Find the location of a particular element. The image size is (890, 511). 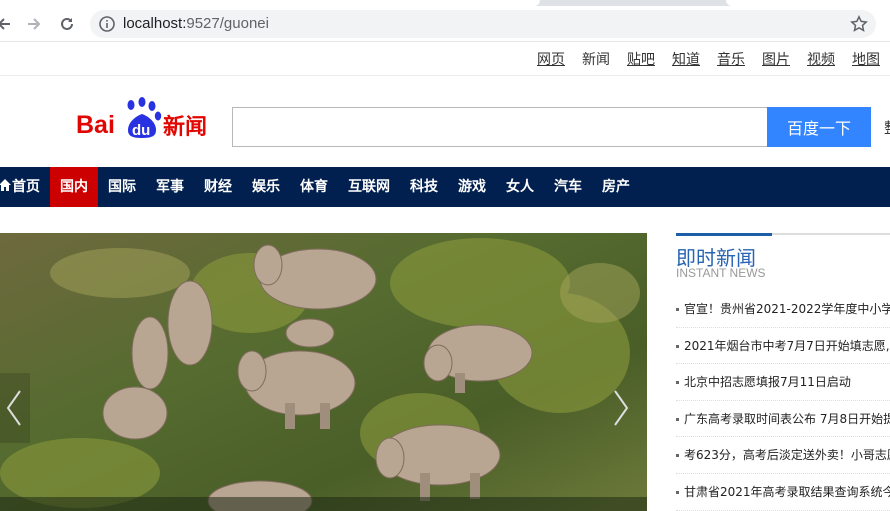

reload-button is located at coordinates (67, 24).